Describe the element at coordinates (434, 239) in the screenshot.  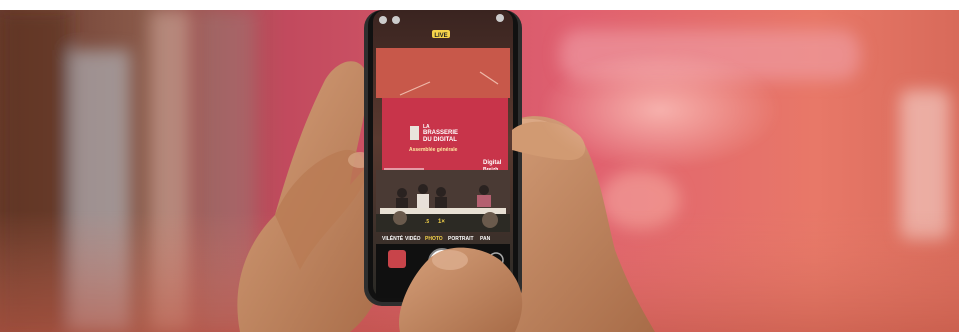
I see `camera-mode-active: PHOTO` at that location.